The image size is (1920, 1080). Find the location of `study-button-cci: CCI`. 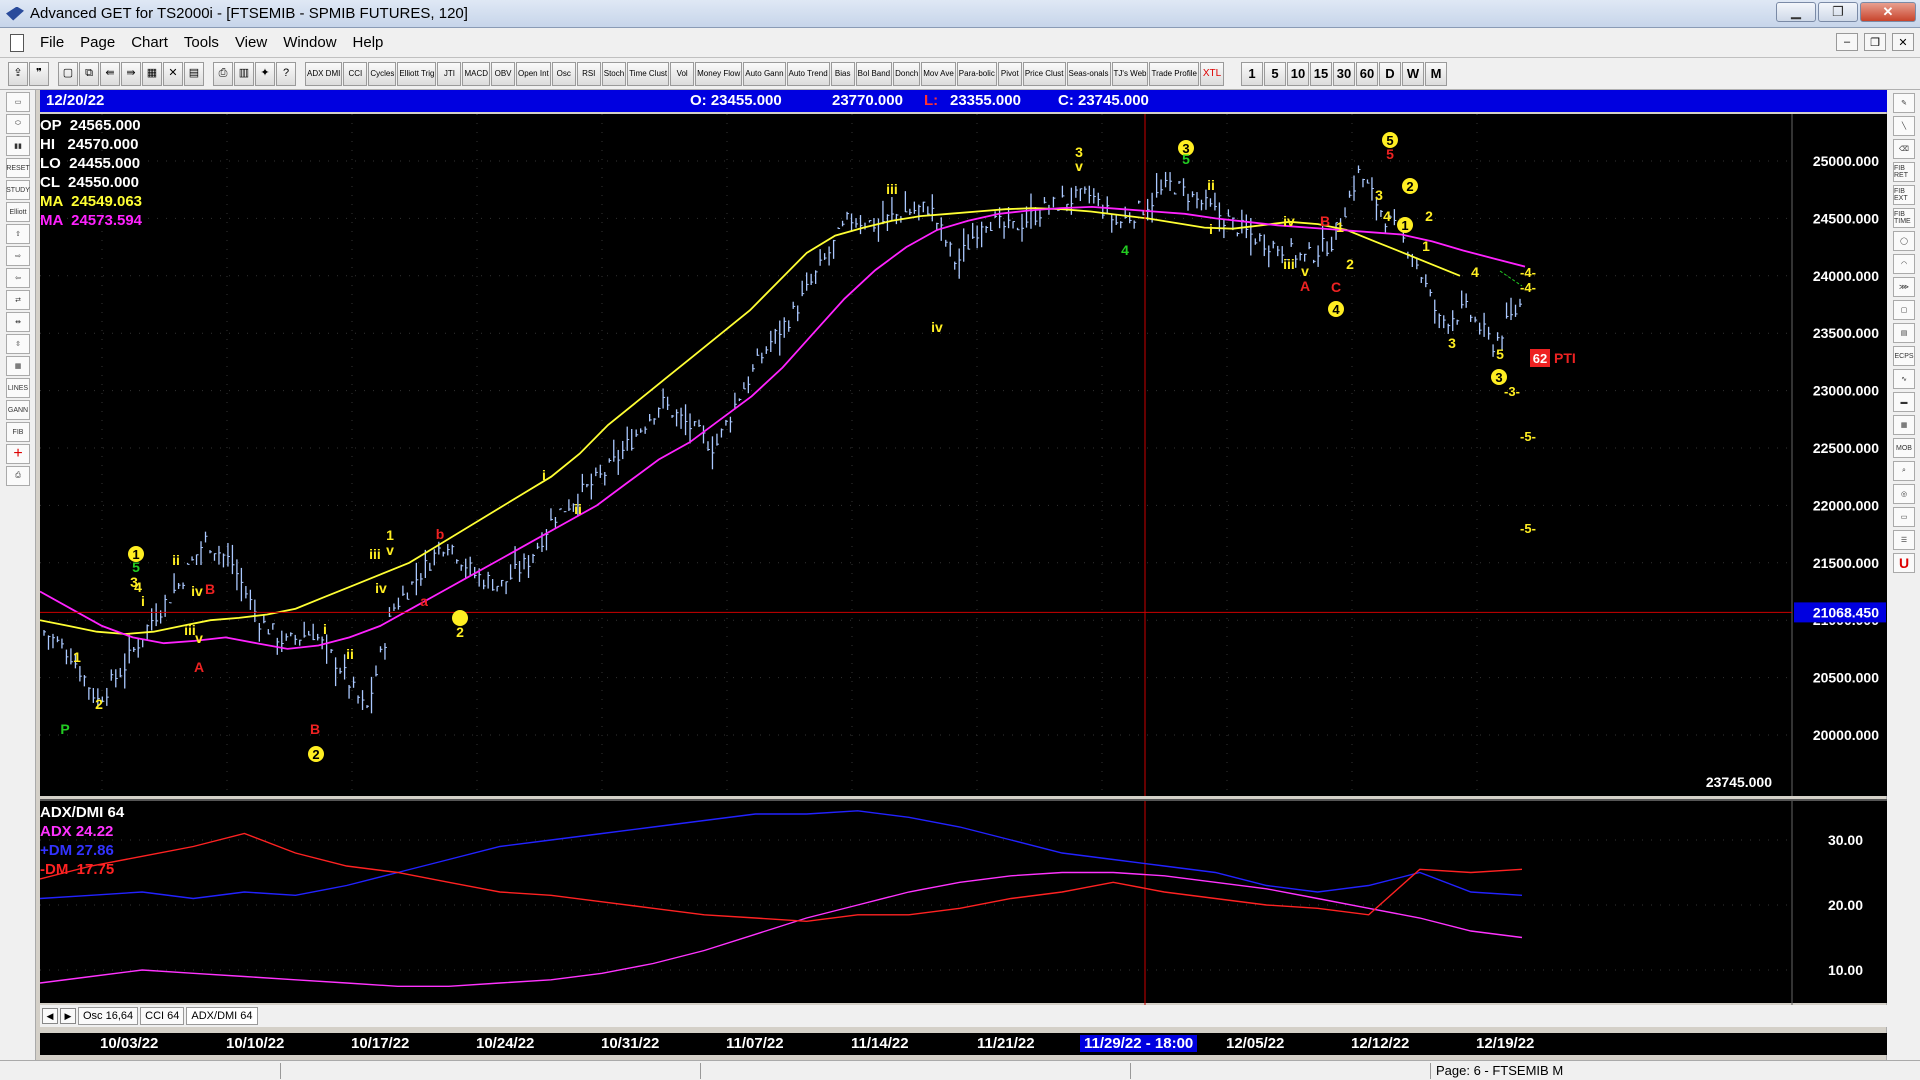

study-button-cci: CCI is located at coordinates (355, 73).